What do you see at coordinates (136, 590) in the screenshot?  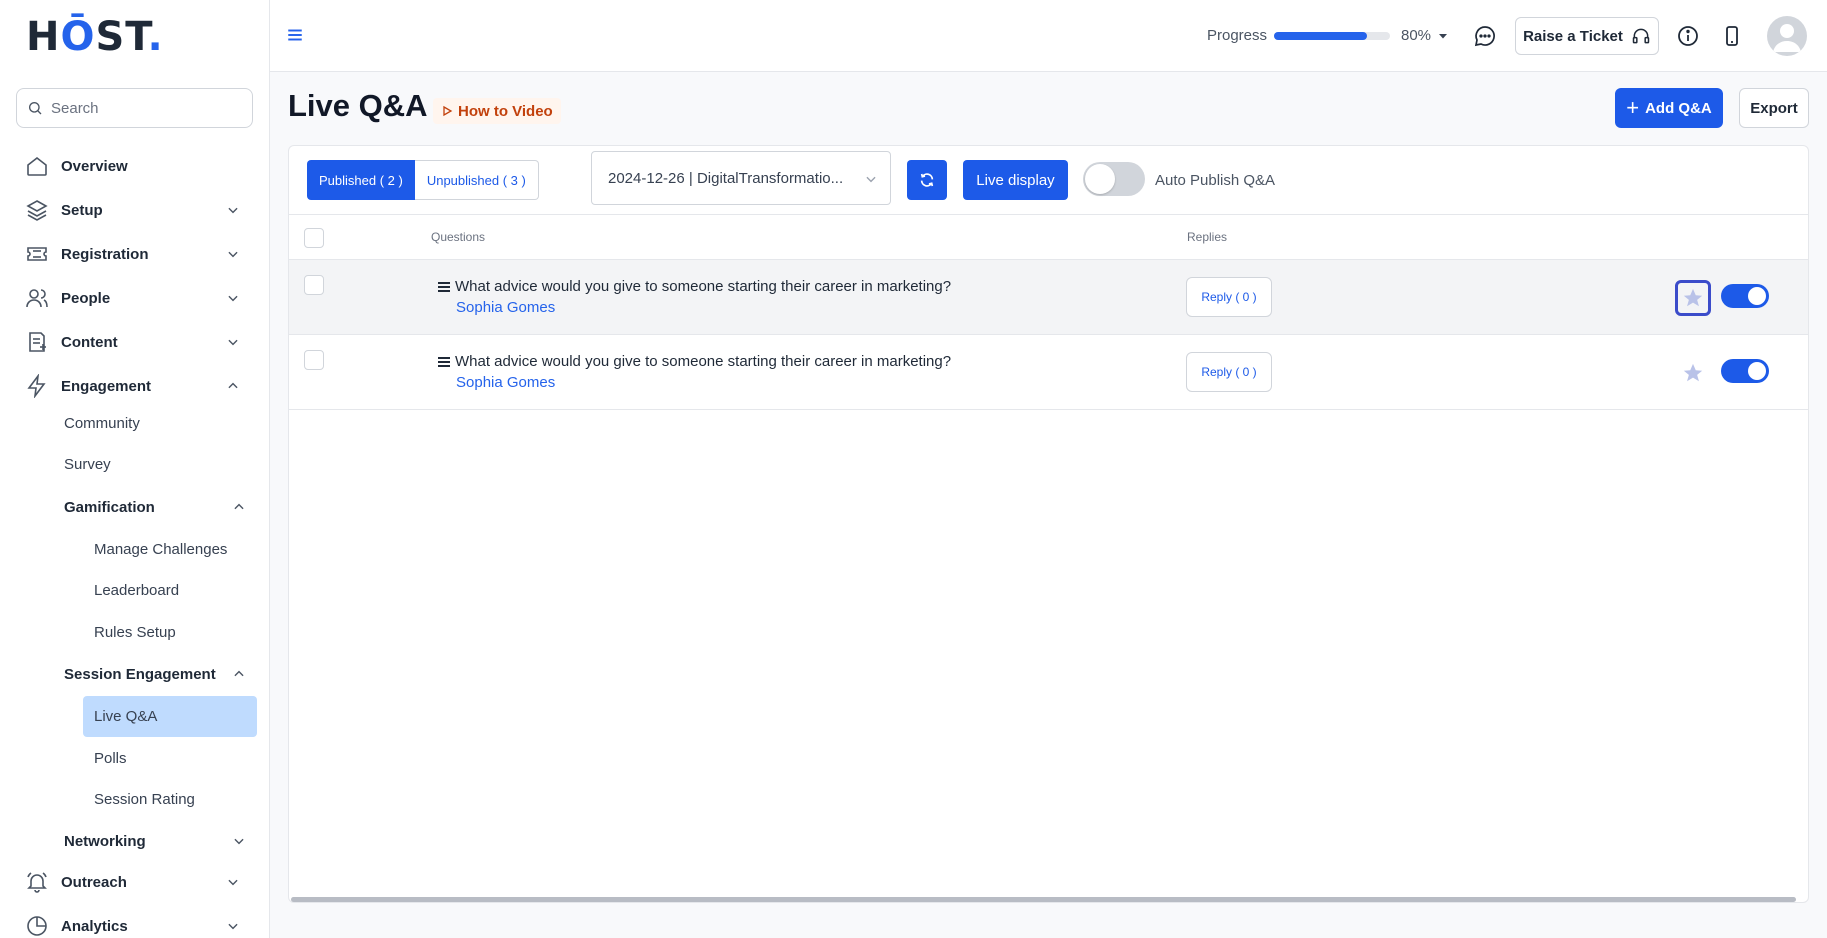 I see `sidebar-item-leaderboard: Leaderboard` at bounding box center [136, 590].